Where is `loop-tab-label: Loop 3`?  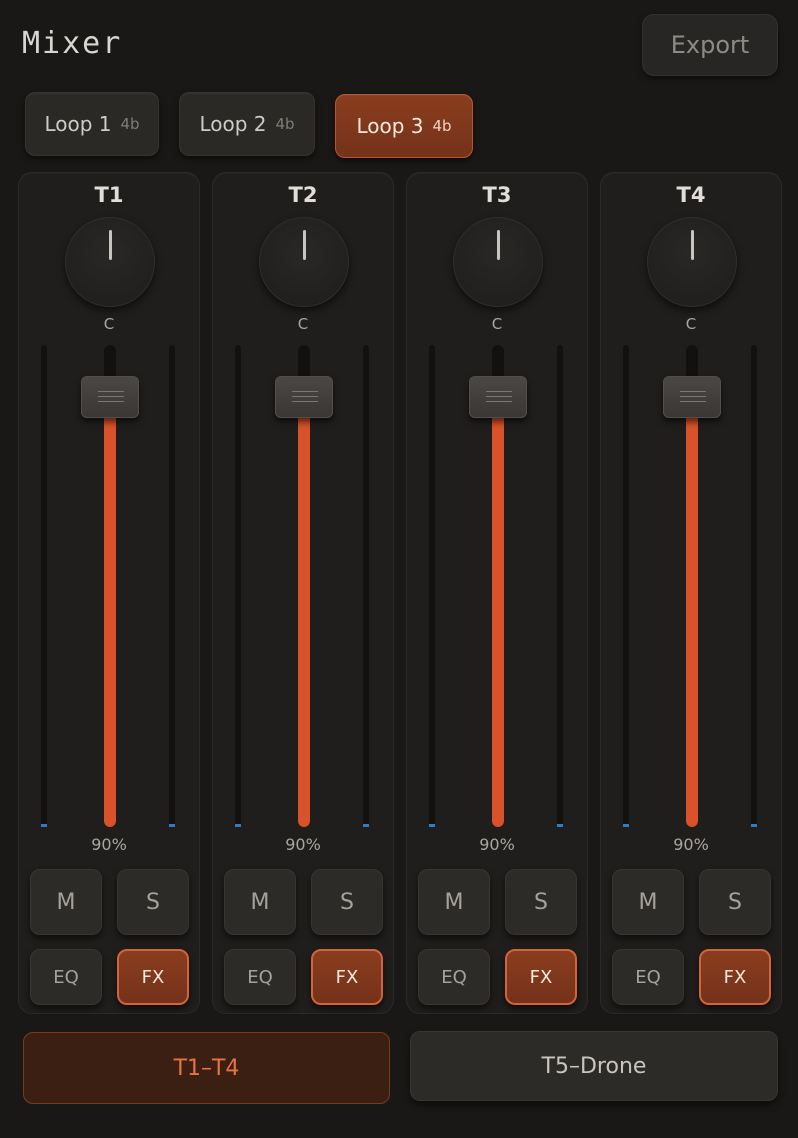
loop-tab-label: Loop 3 is located at coordinates (390, 126).